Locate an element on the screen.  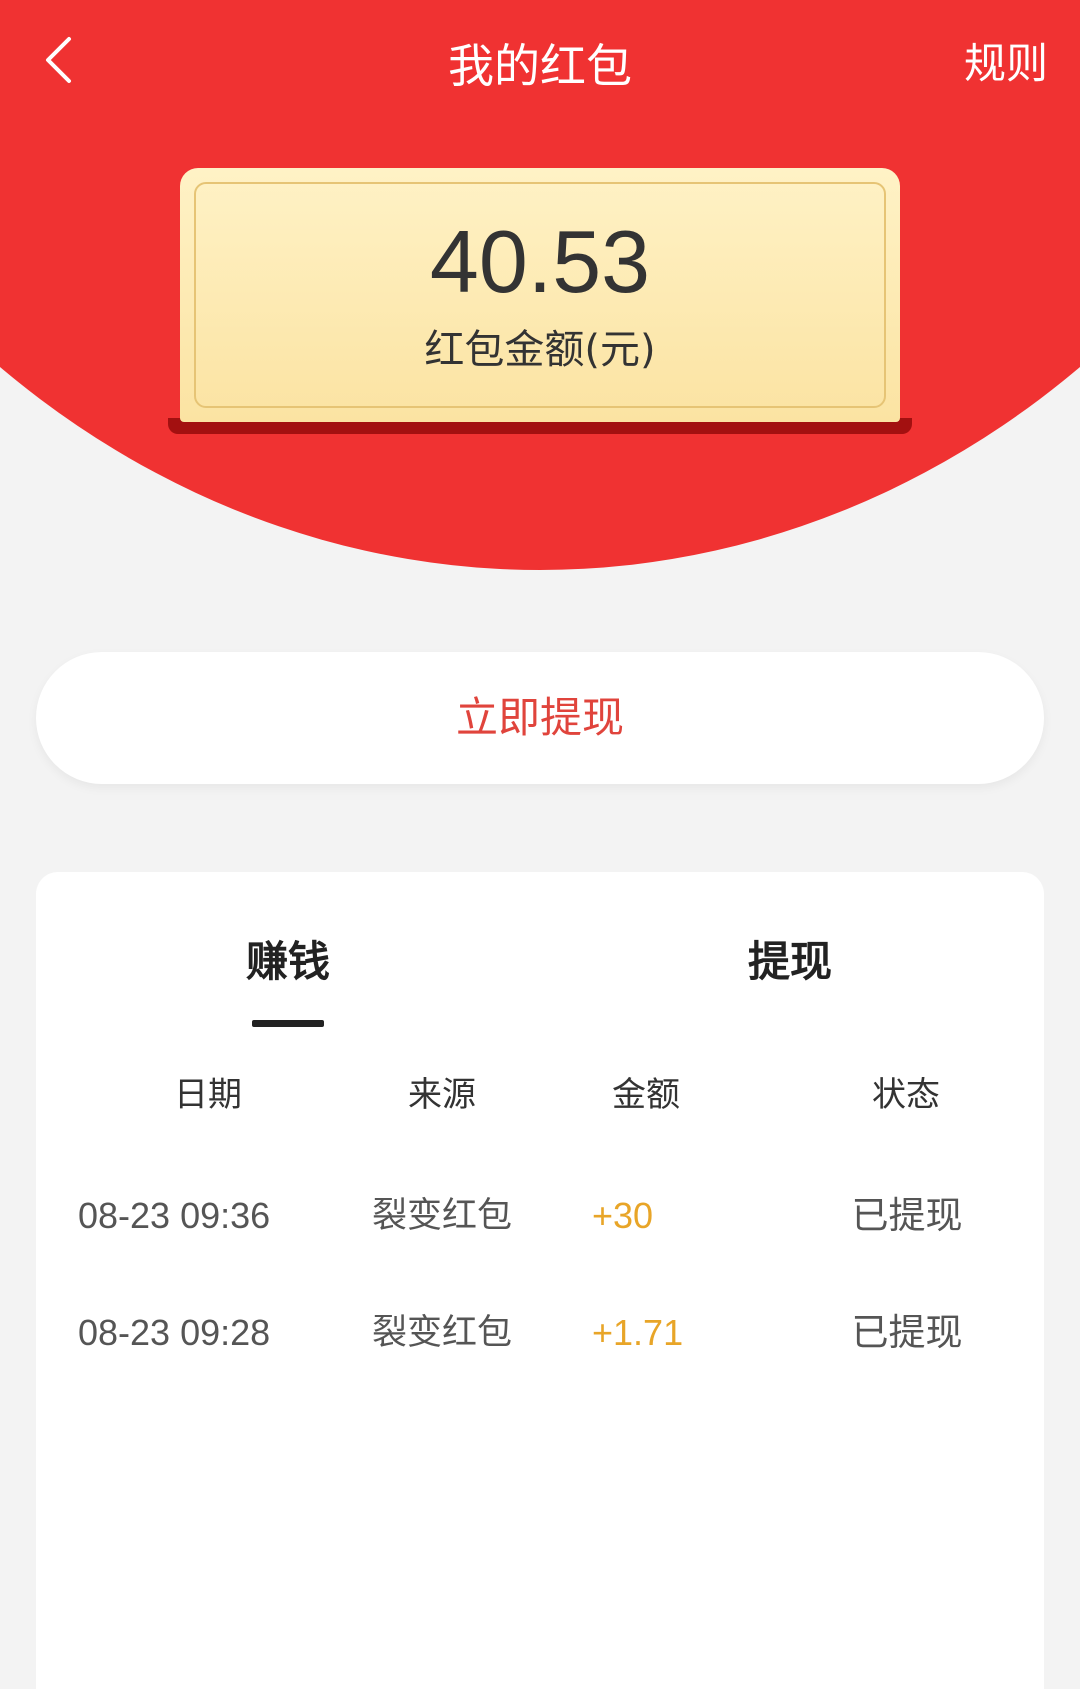
withdraw-now-label: 立即提现 is located at coordinates (539, 717).